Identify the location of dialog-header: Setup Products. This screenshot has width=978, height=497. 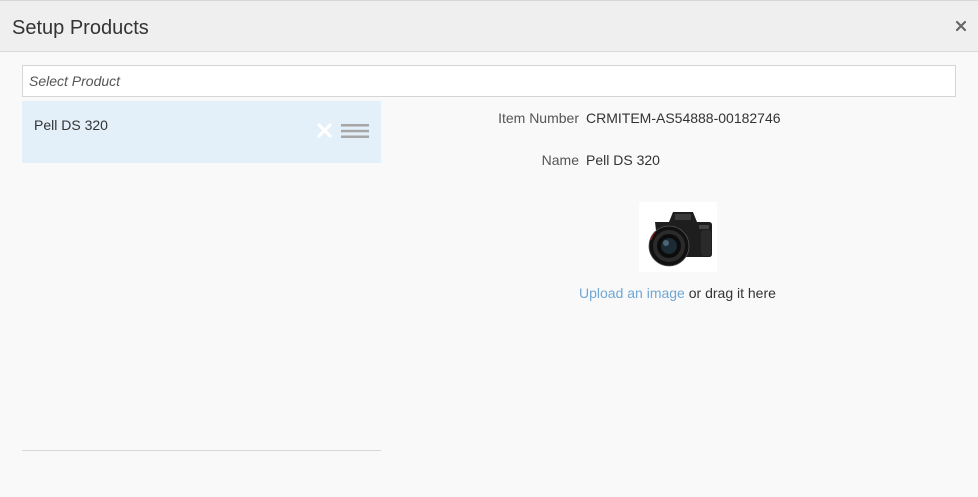
(489, 26).